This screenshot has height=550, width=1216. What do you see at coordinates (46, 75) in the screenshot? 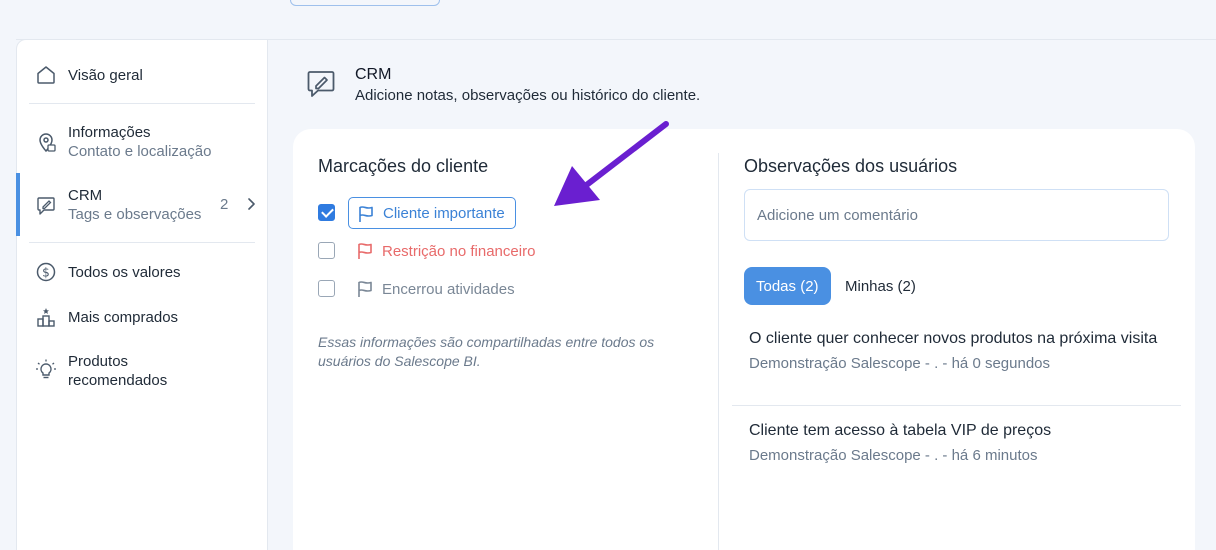
I see `house-icon` at bounding box center [46, 75].